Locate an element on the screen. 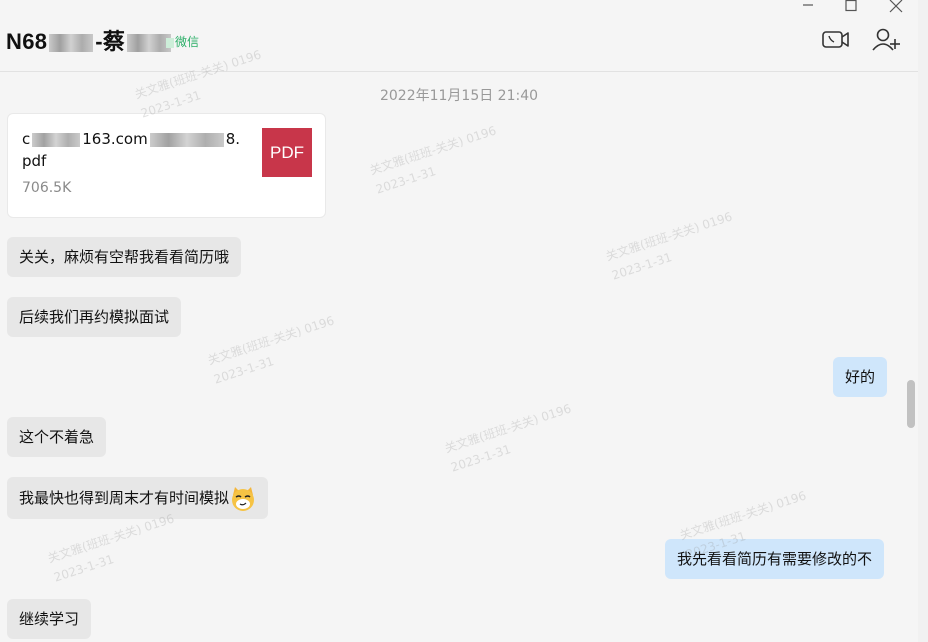 This screenshot has width=928, height=642. title-prefix: N68 is located at coordinates (27, 41).